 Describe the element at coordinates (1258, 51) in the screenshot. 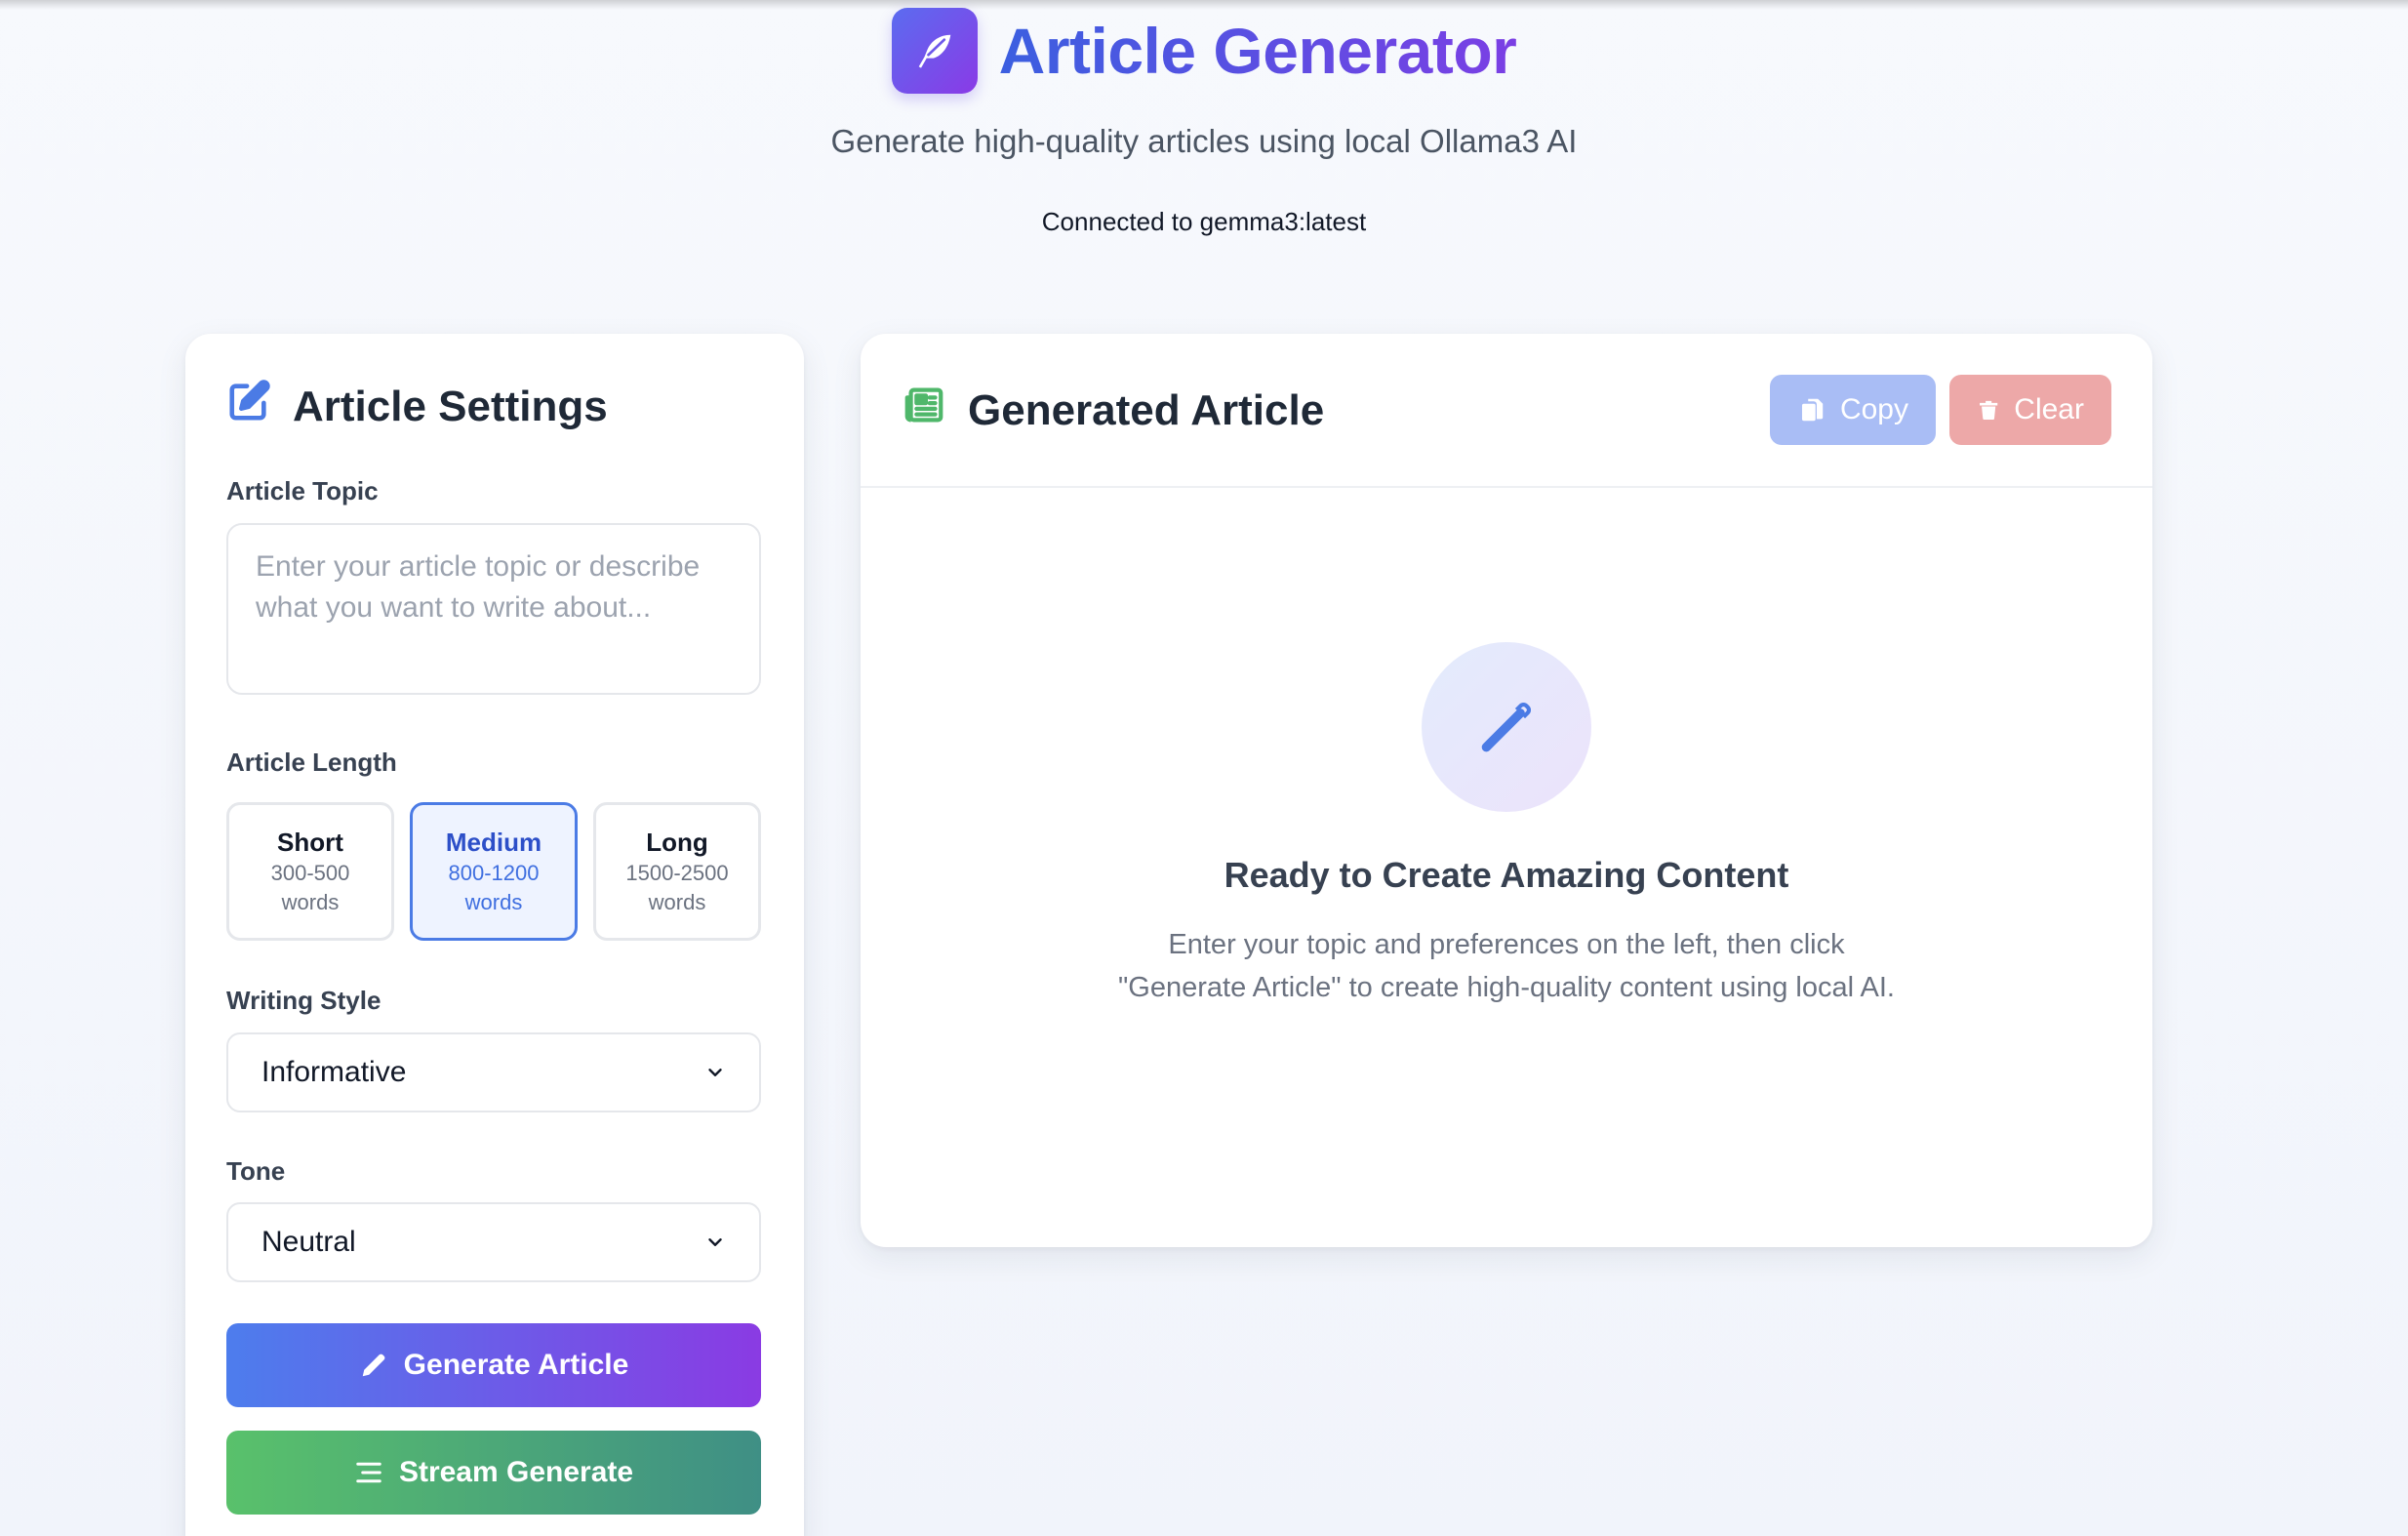

I see `app-title: Article Generator` at that location.